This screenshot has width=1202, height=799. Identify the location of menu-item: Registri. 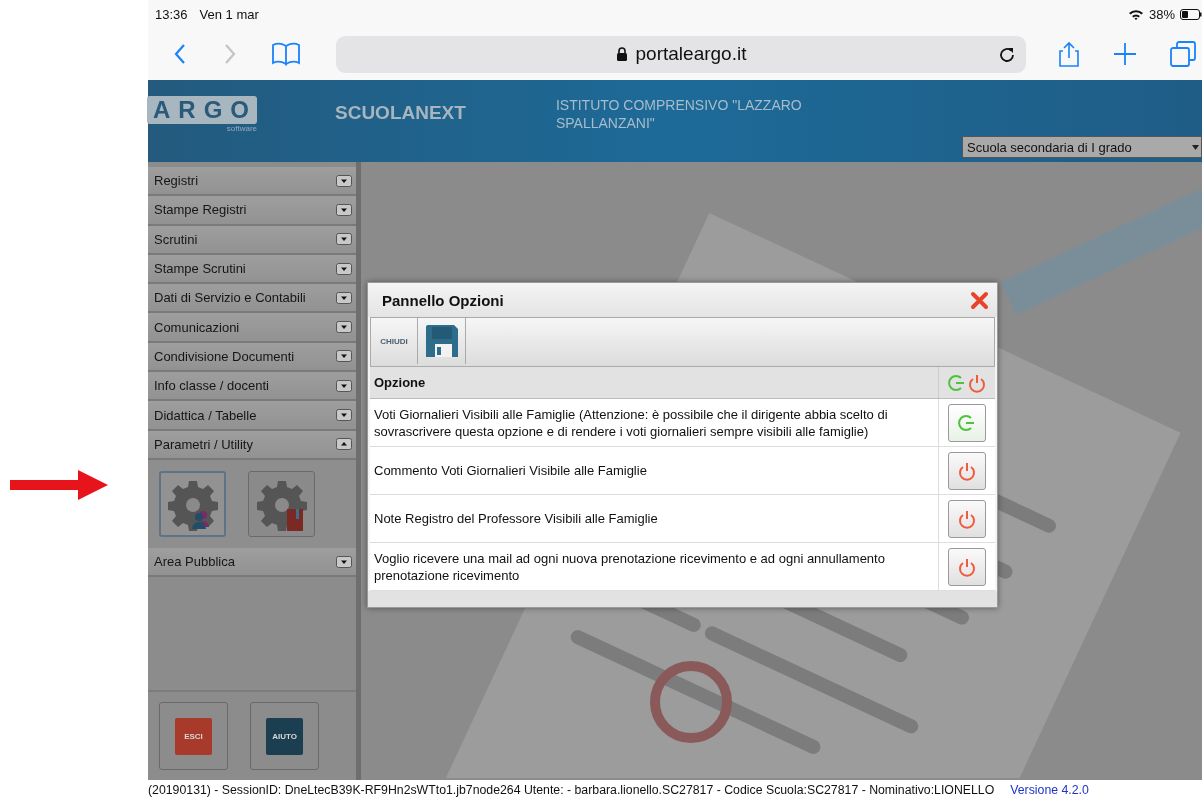
(252, 182).